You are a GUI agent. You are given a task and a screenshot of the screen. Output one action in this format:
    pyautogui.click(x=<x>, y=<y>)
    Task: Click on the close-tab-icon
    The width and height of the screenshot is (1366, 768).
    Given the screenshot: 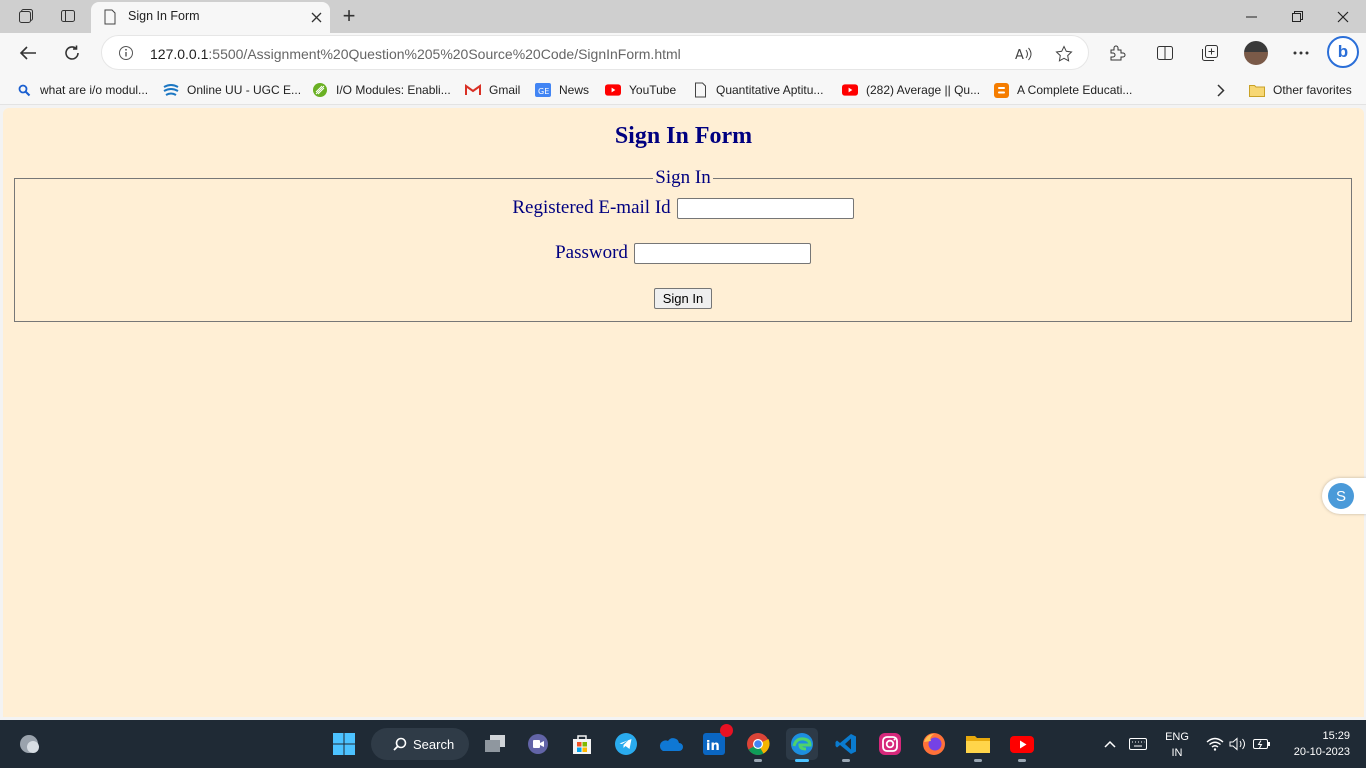 What is the action you would take?
    pyautogui.click(x=316, y=17)
    